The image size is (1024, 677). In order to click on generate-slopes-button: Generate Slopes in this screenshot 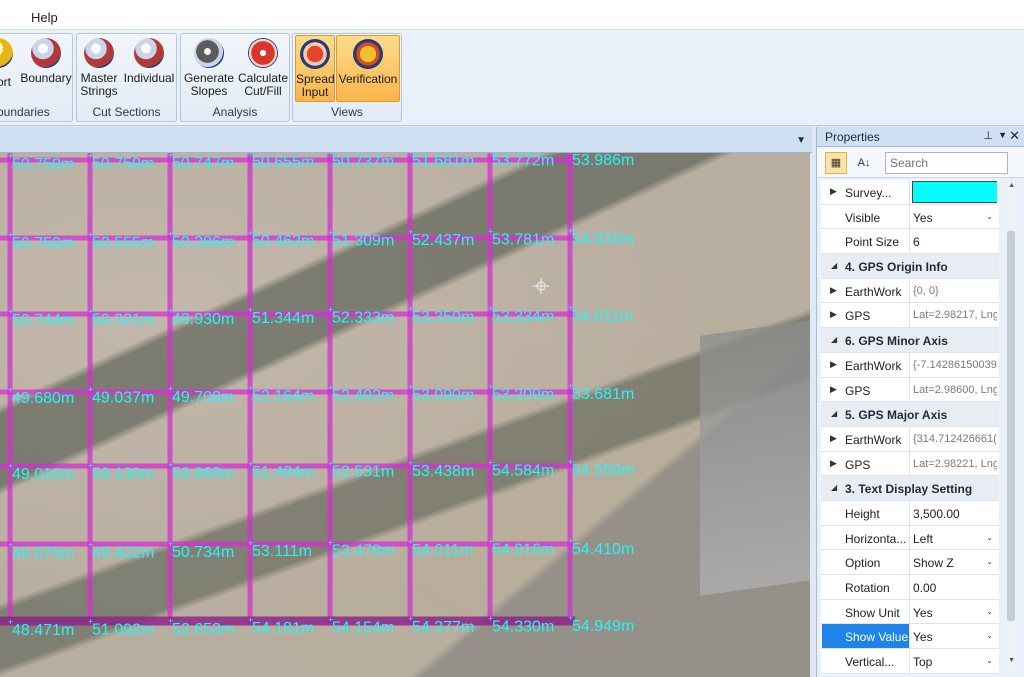, I will do `click(209, 68)`.